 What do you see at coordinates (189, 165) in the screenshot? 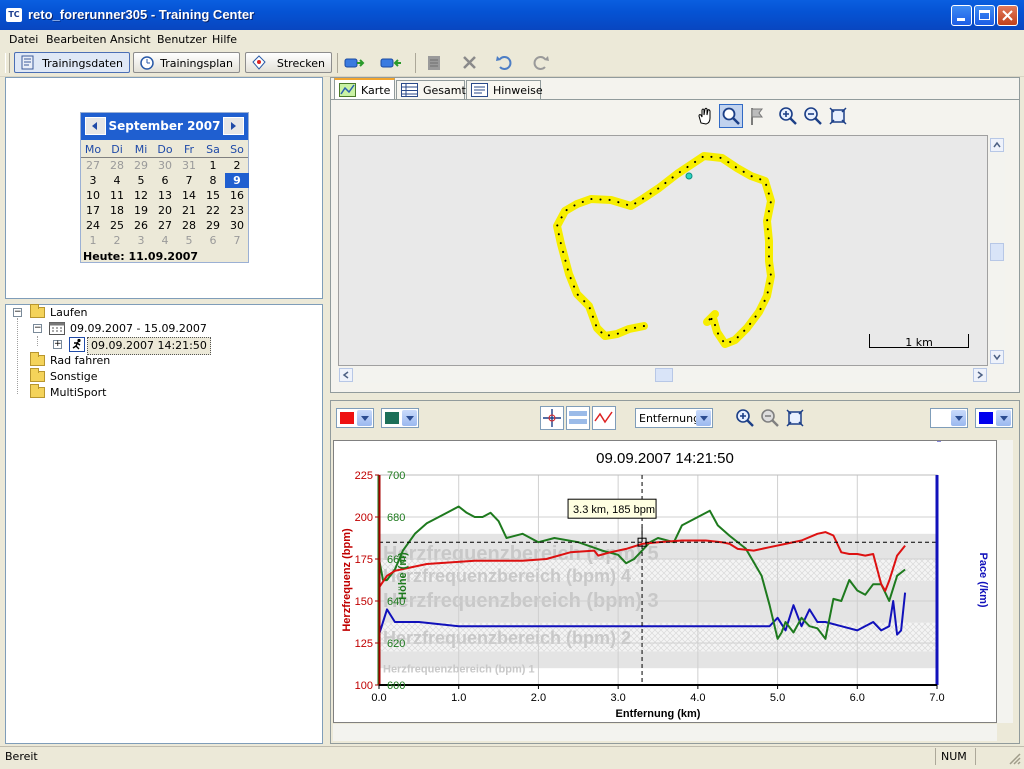
I see `calendar-day: 31` at bounding box center [189, 165].